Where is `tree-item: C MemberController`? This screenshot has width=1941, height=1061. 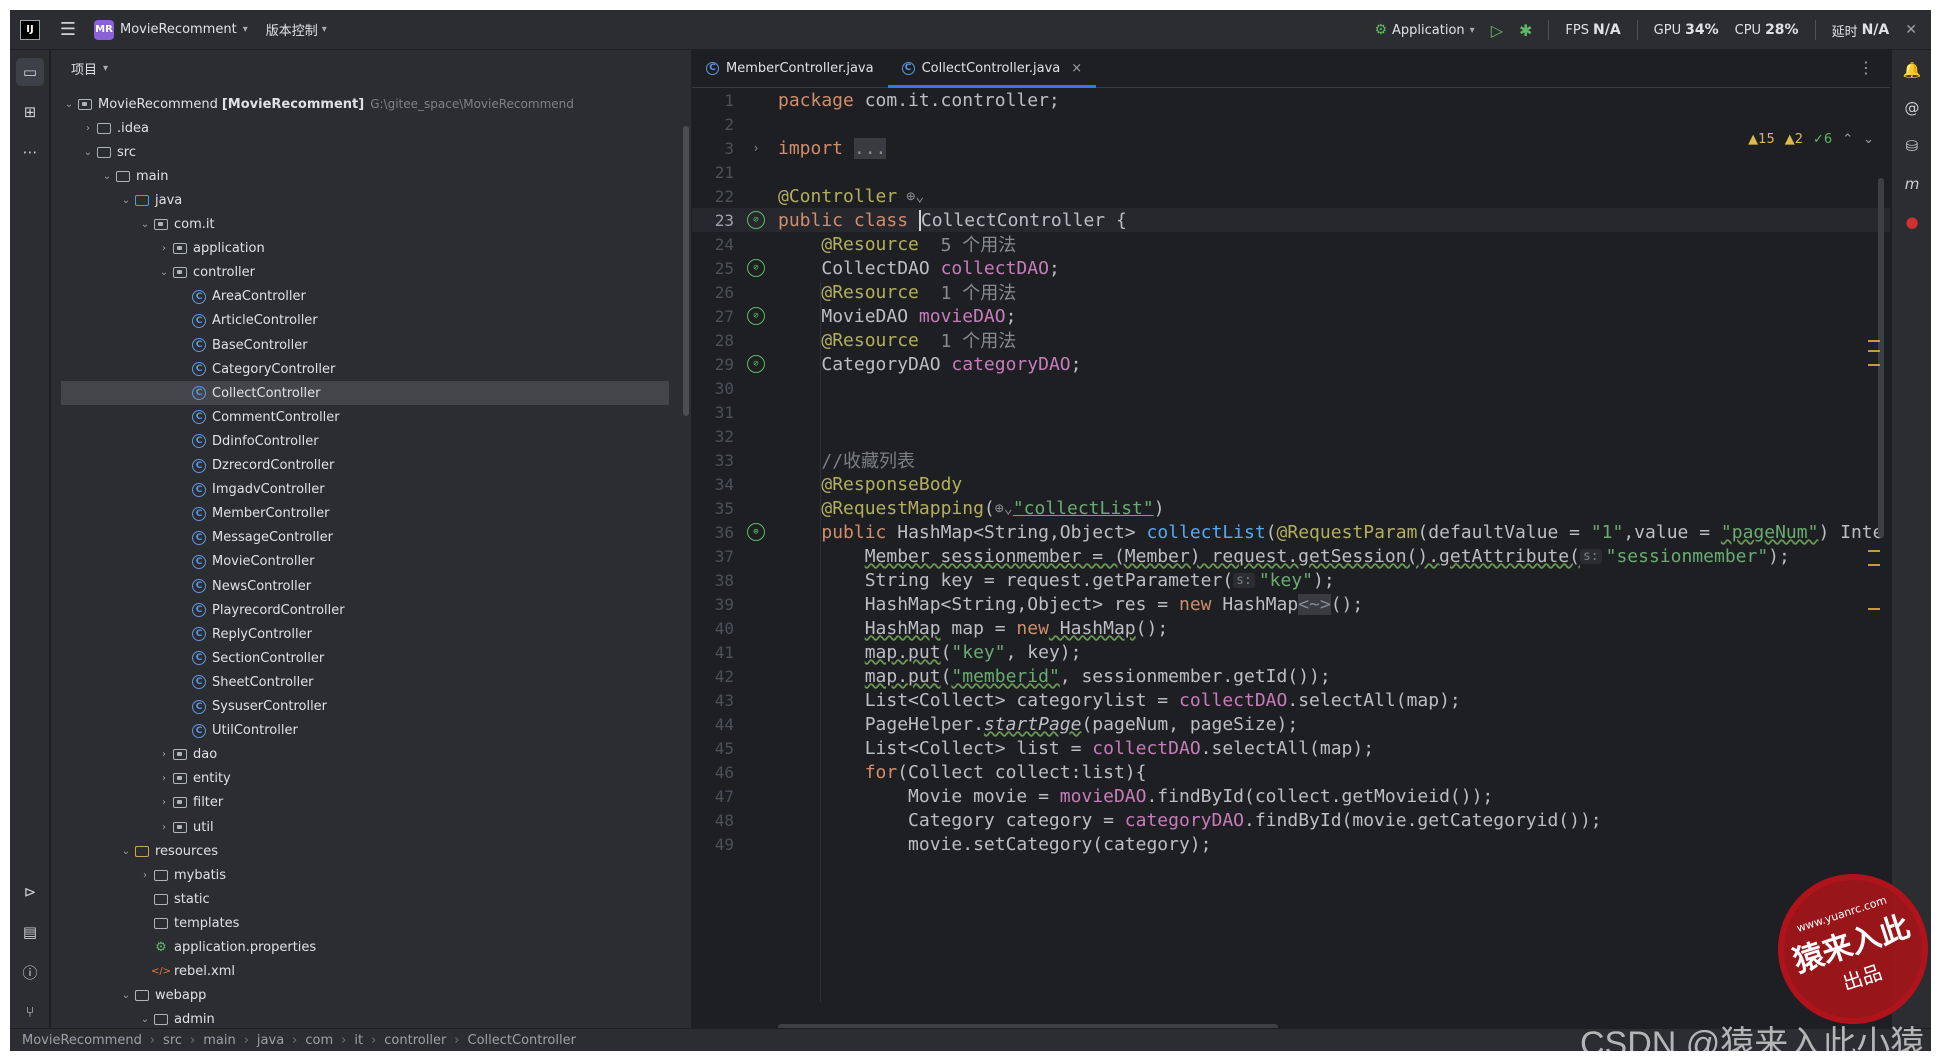
tree-item: C MemberController is located at coordinates (366, 514).